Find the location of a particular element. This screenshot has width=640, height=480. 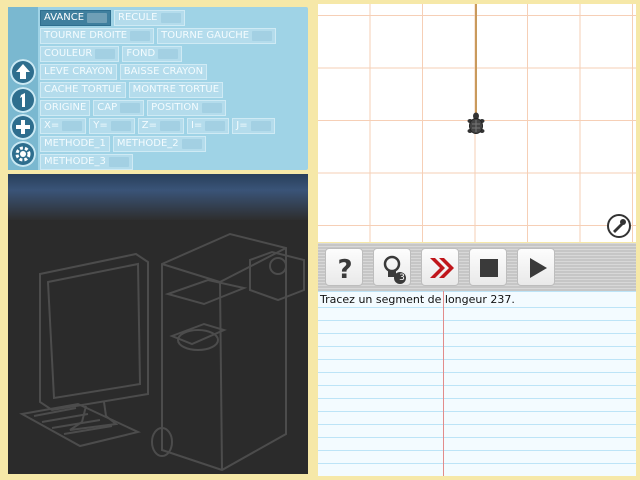

command-block-tourne-droite: TOURNE DROITE is located at coordinates (97, 36).